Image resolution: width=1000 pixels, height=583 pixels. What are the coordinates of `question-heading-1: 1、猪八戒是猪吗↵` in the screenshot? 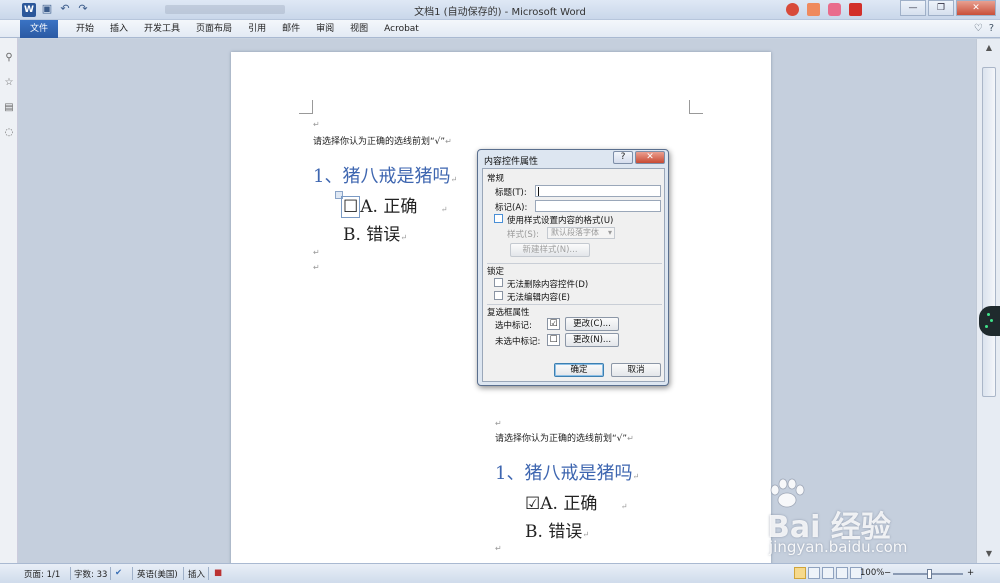 It's located at (385, 176).